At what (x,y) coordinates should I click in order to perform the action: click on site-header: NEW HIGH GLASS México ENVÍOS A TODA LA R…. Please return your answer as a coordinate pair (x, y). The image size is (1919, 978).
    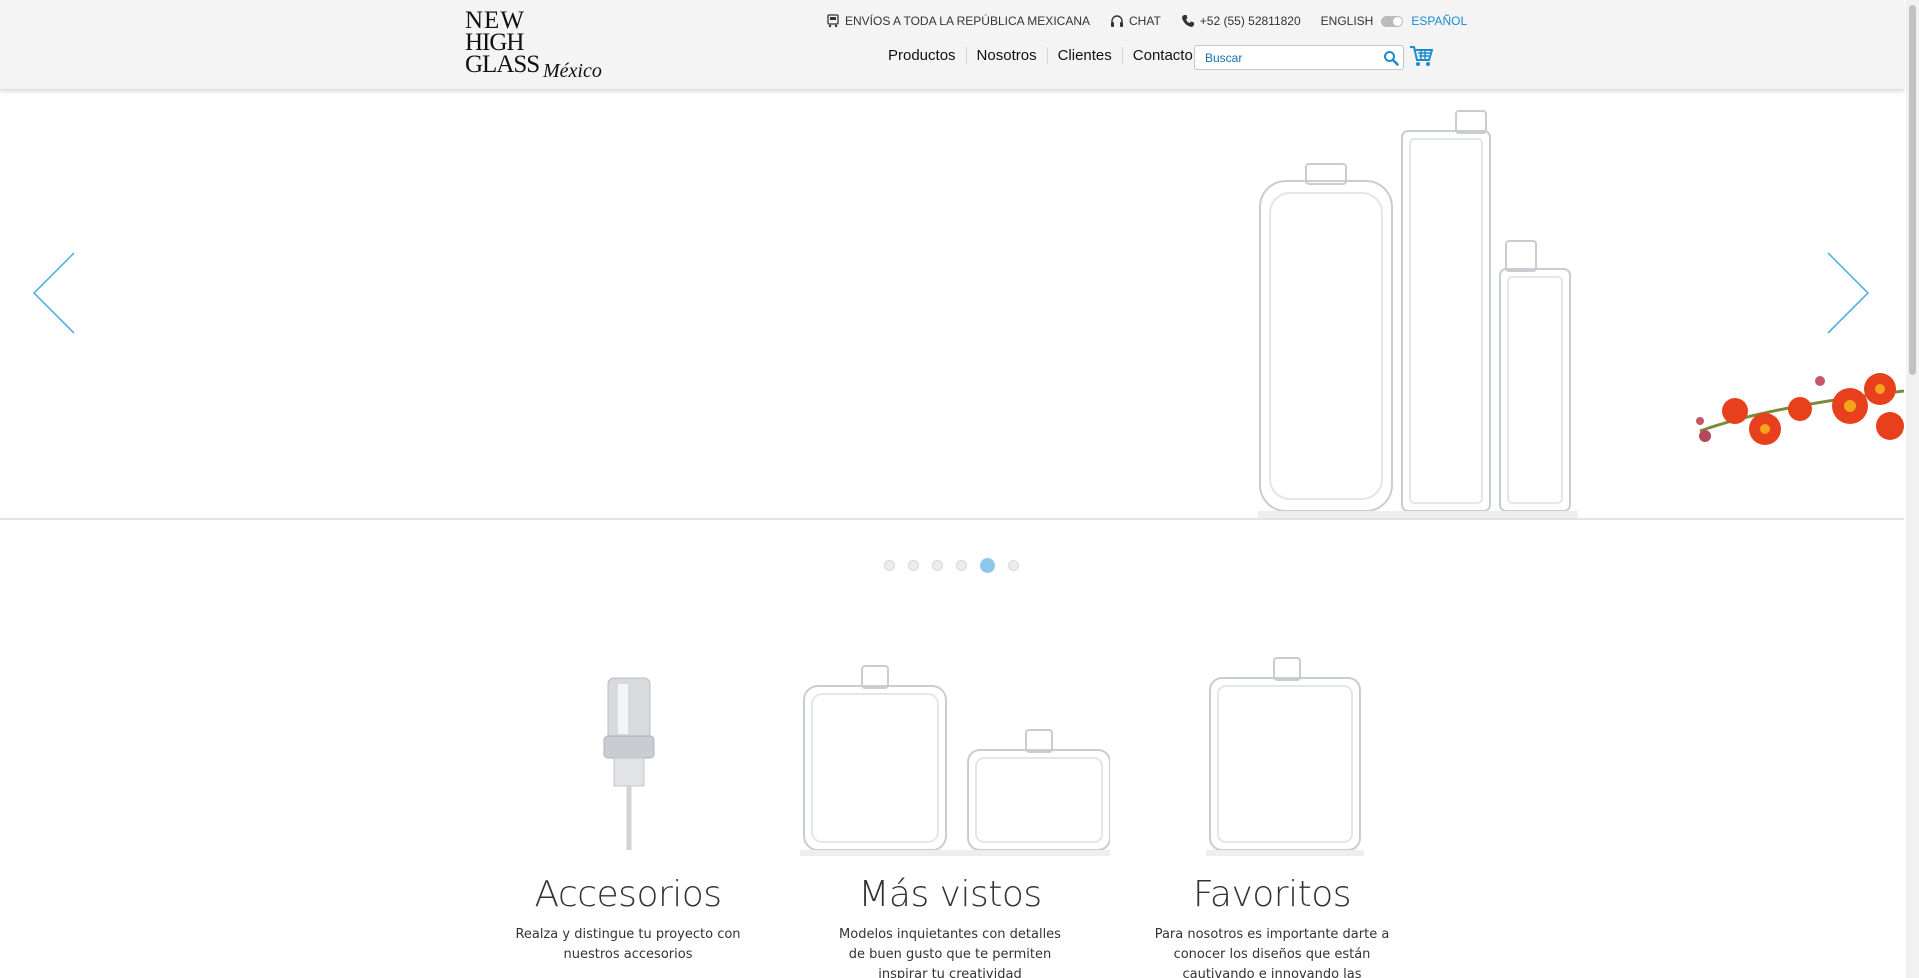
    Looking at the image, I should click on (952, 45).